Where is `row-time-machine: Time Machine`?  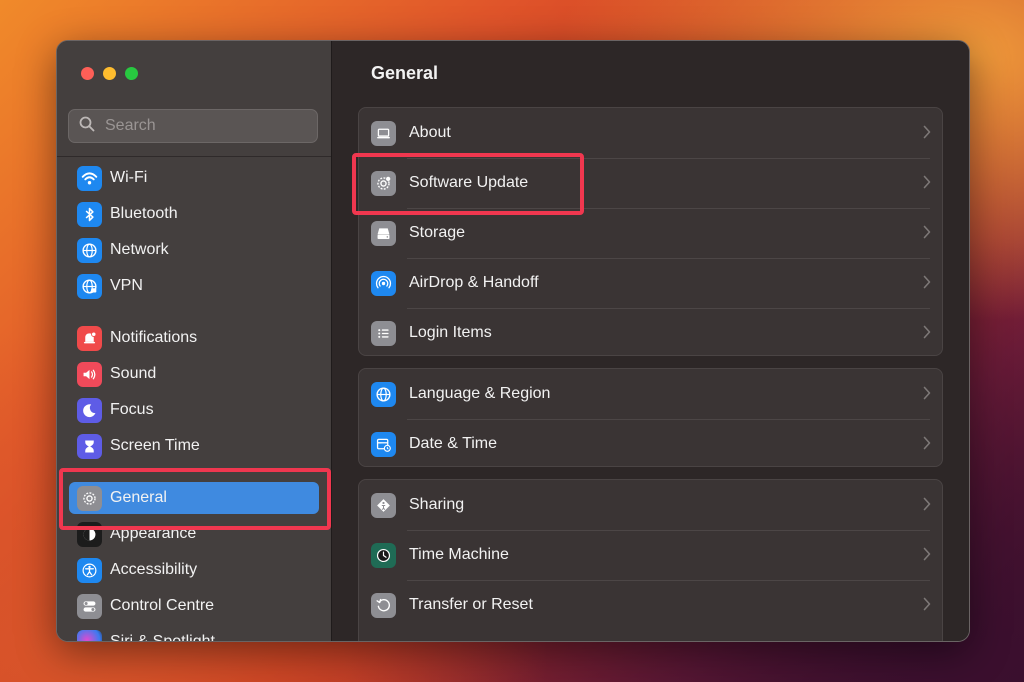 row-time-machine: Time Machine is located at coordinates (650, 555).